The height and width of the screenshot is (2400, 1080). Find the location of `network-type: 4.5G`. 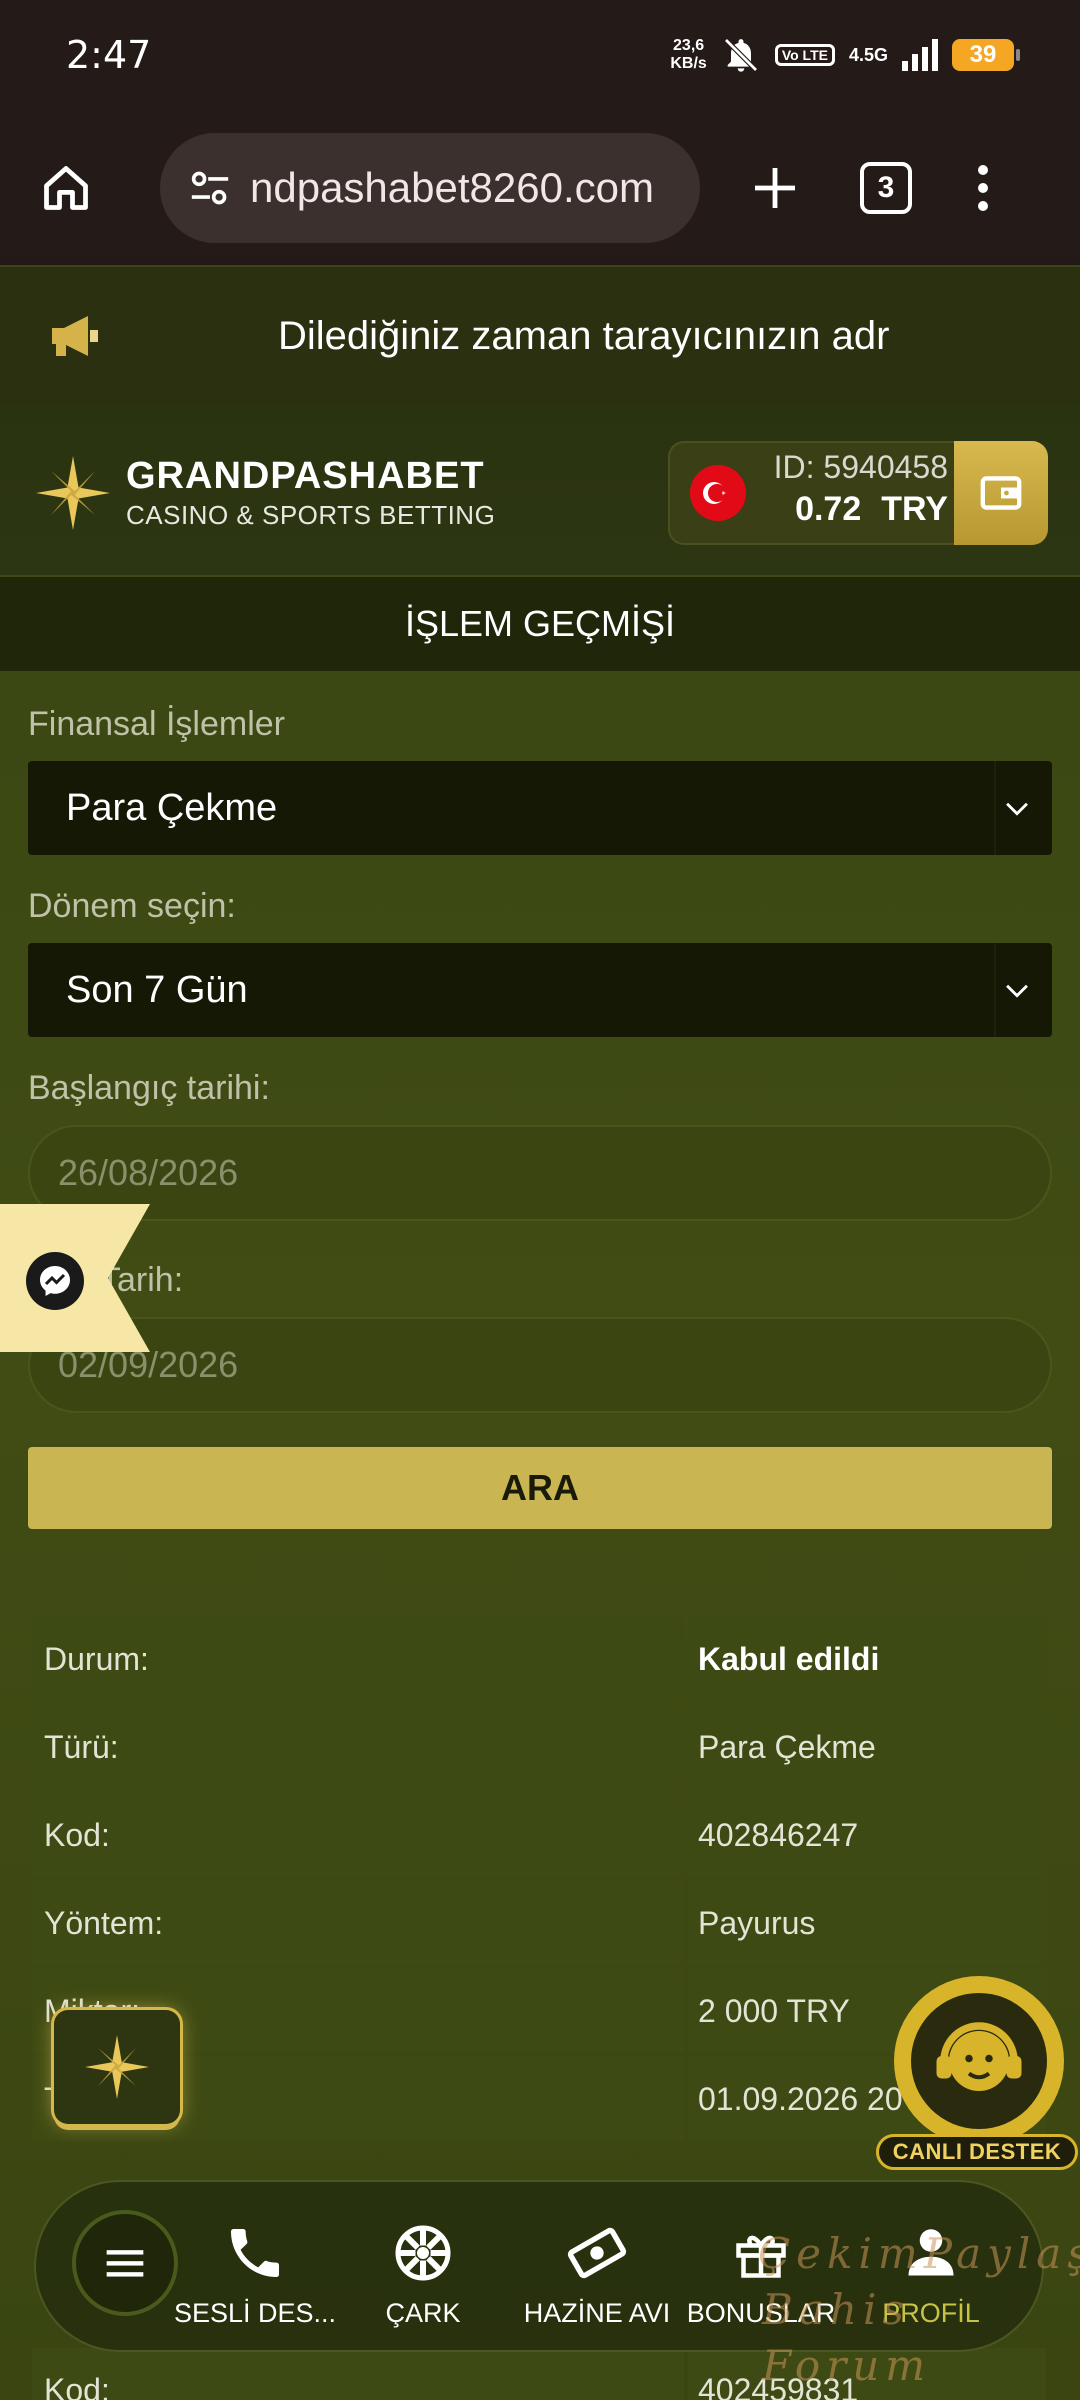

network-type: 4.5G is located at coordinates (868, 54).